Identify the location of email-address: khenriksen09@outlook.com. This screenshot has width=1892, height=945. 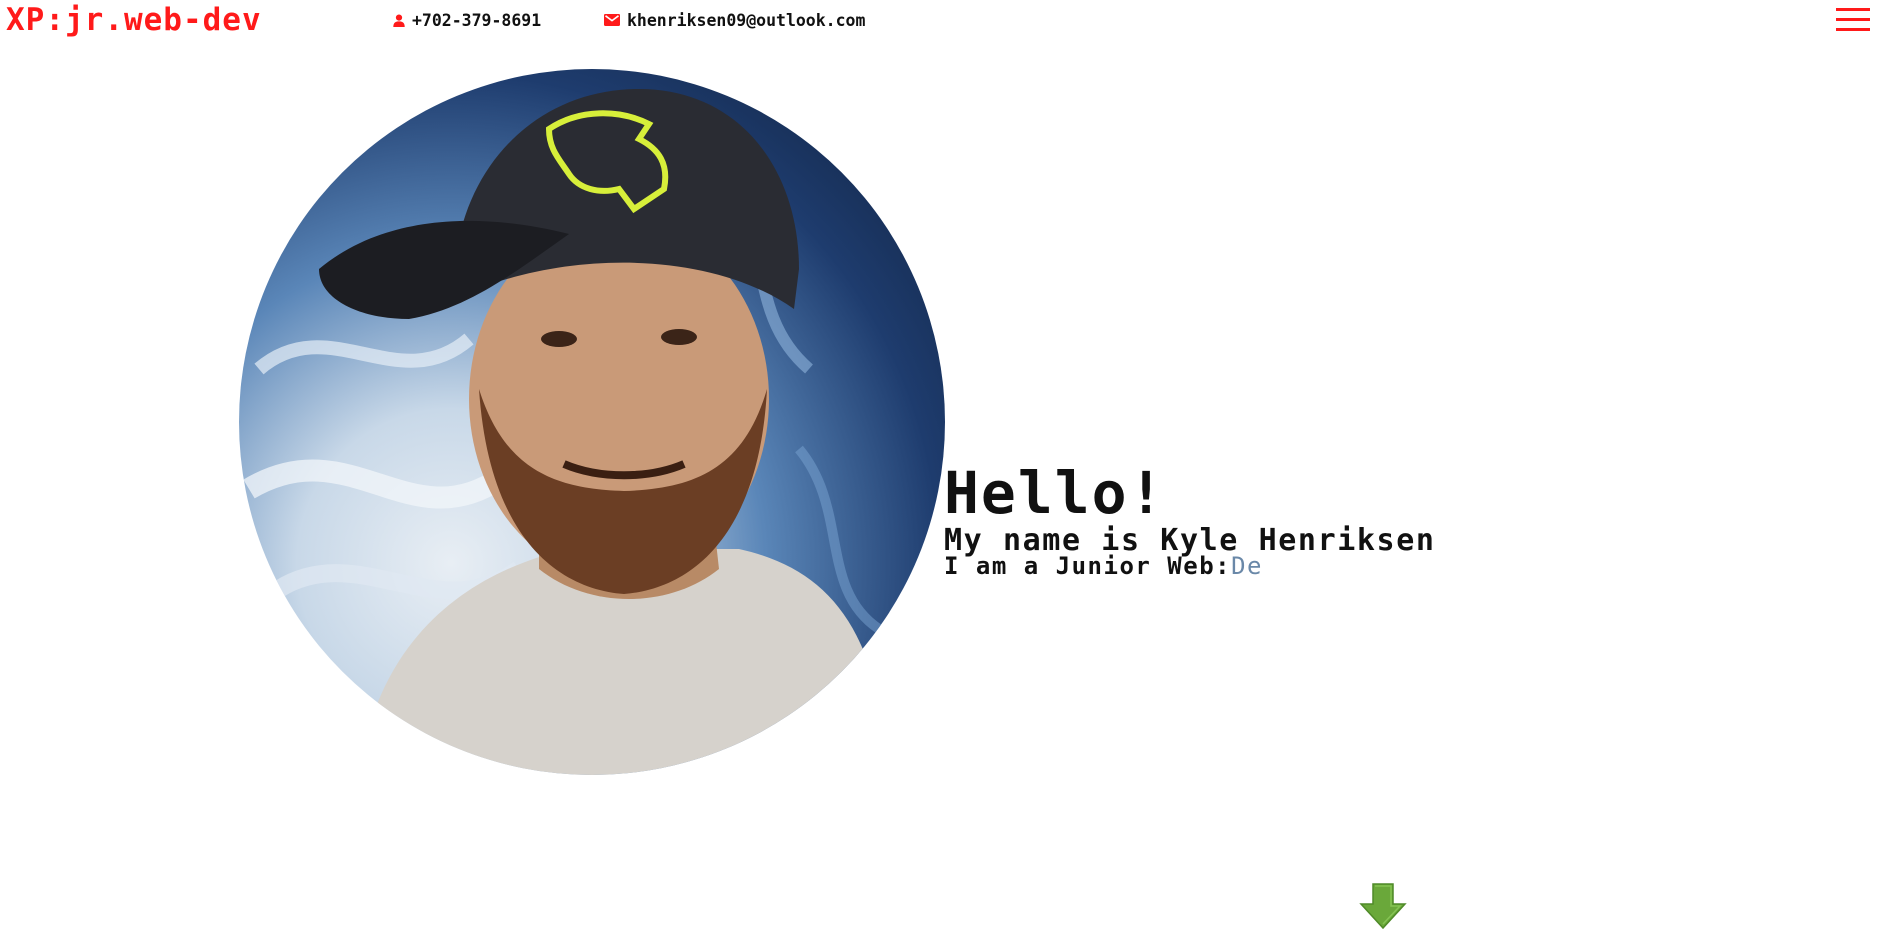
(746, 20).